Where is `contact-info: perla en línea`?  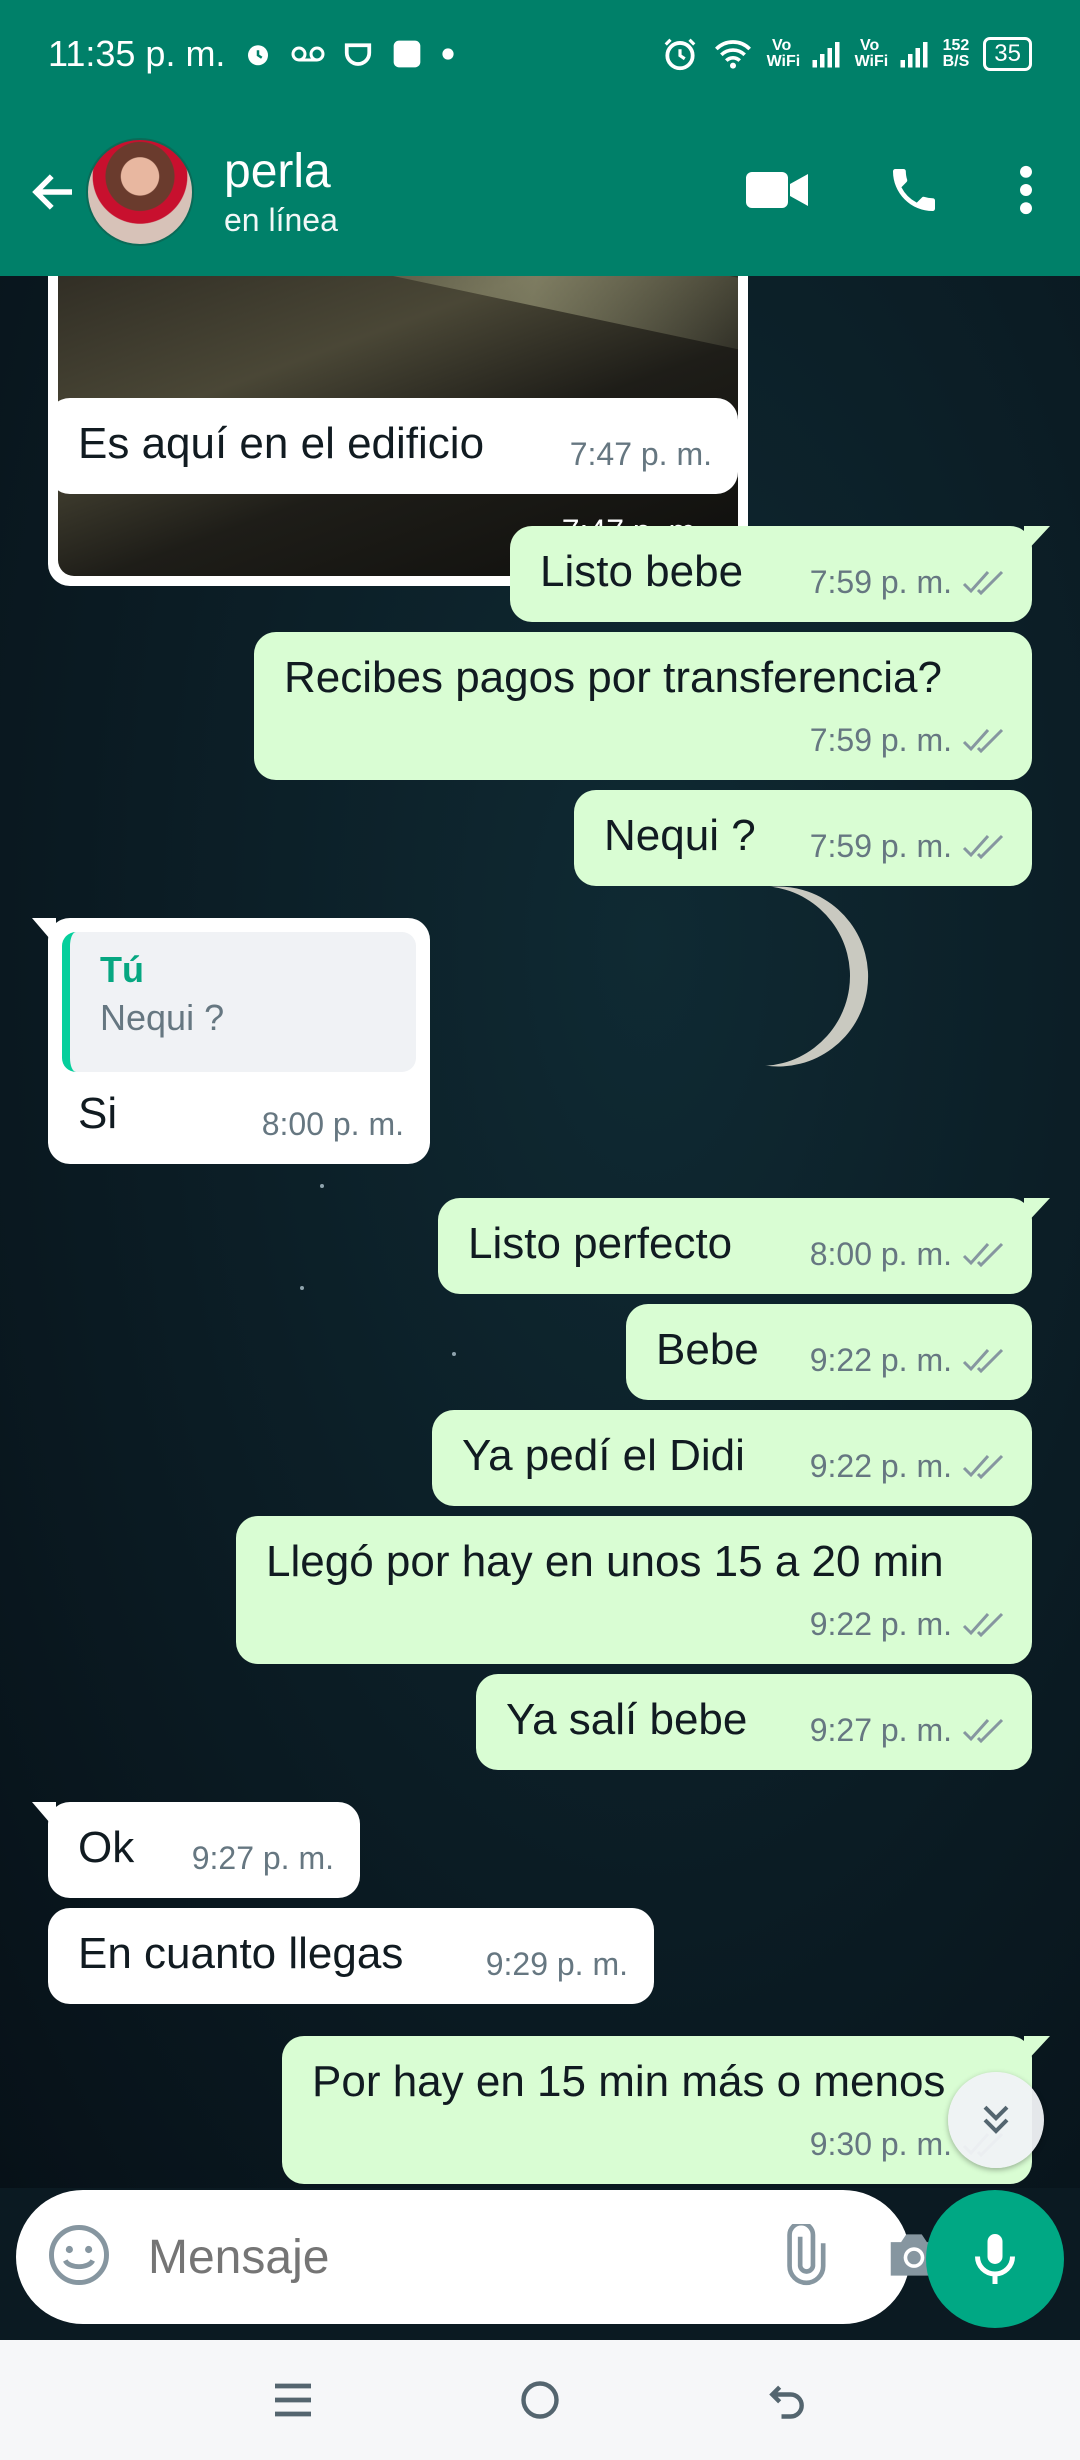 contact-info: perla en línea is located at coordinates (485, 192).